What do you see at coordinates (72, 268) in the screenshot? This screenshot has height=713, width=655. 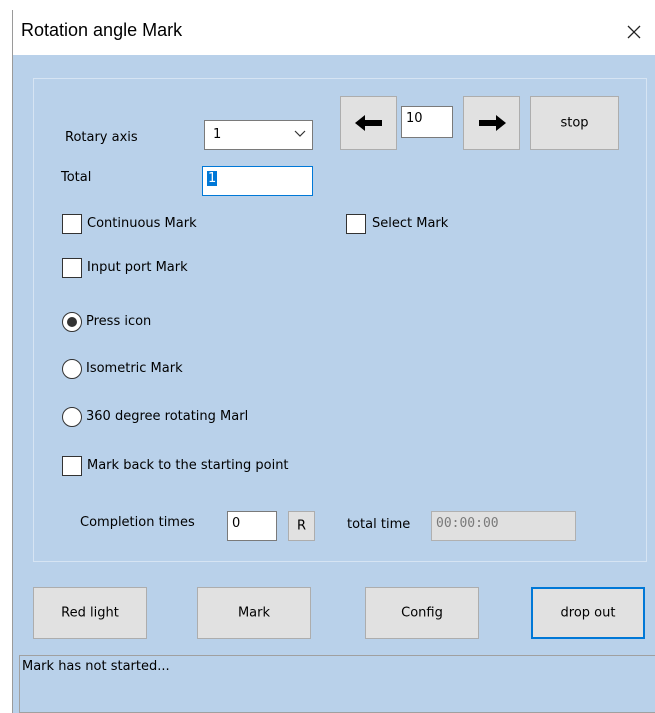 I see `input-port-mark-checkbox` at bounding box center [72, 268].